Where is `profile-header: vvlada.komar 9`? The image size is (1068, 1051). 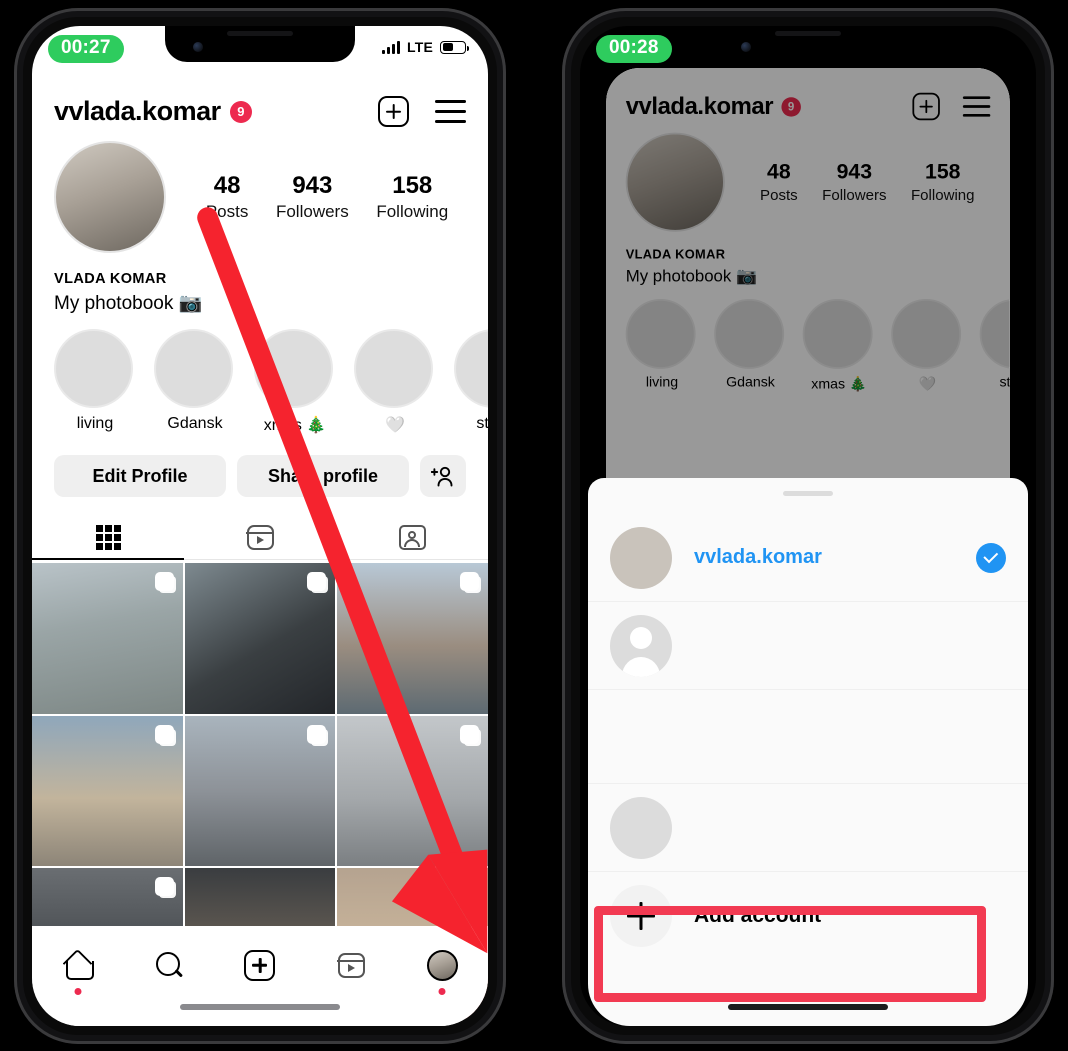 profile-header: vvlada.komar 9 is located at coordinates (260, 101).